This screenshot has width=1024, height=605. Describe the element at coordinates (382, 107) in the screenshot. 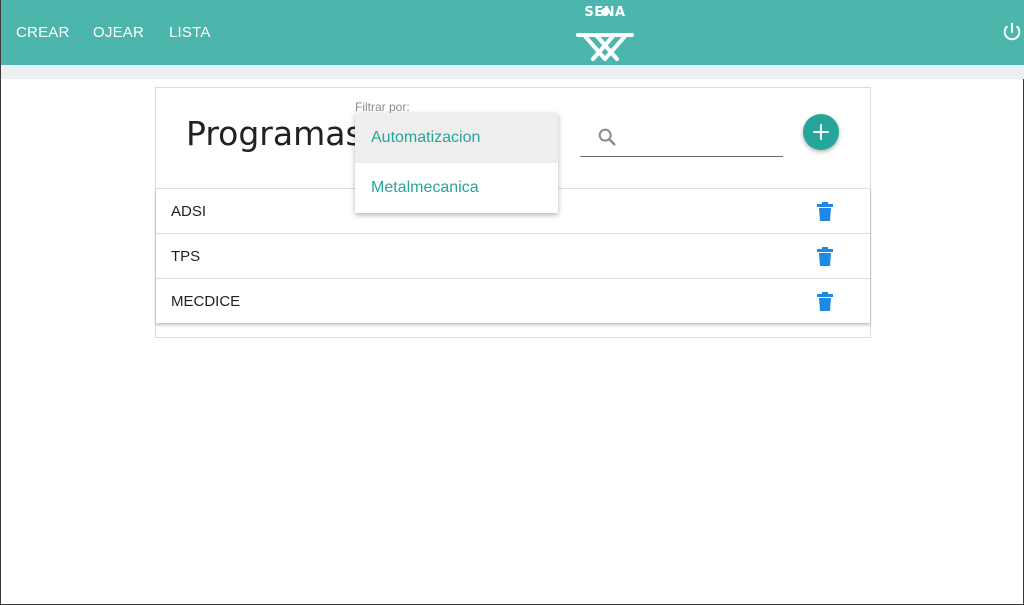

I see `filter-label: Filtrar por:` at that location.